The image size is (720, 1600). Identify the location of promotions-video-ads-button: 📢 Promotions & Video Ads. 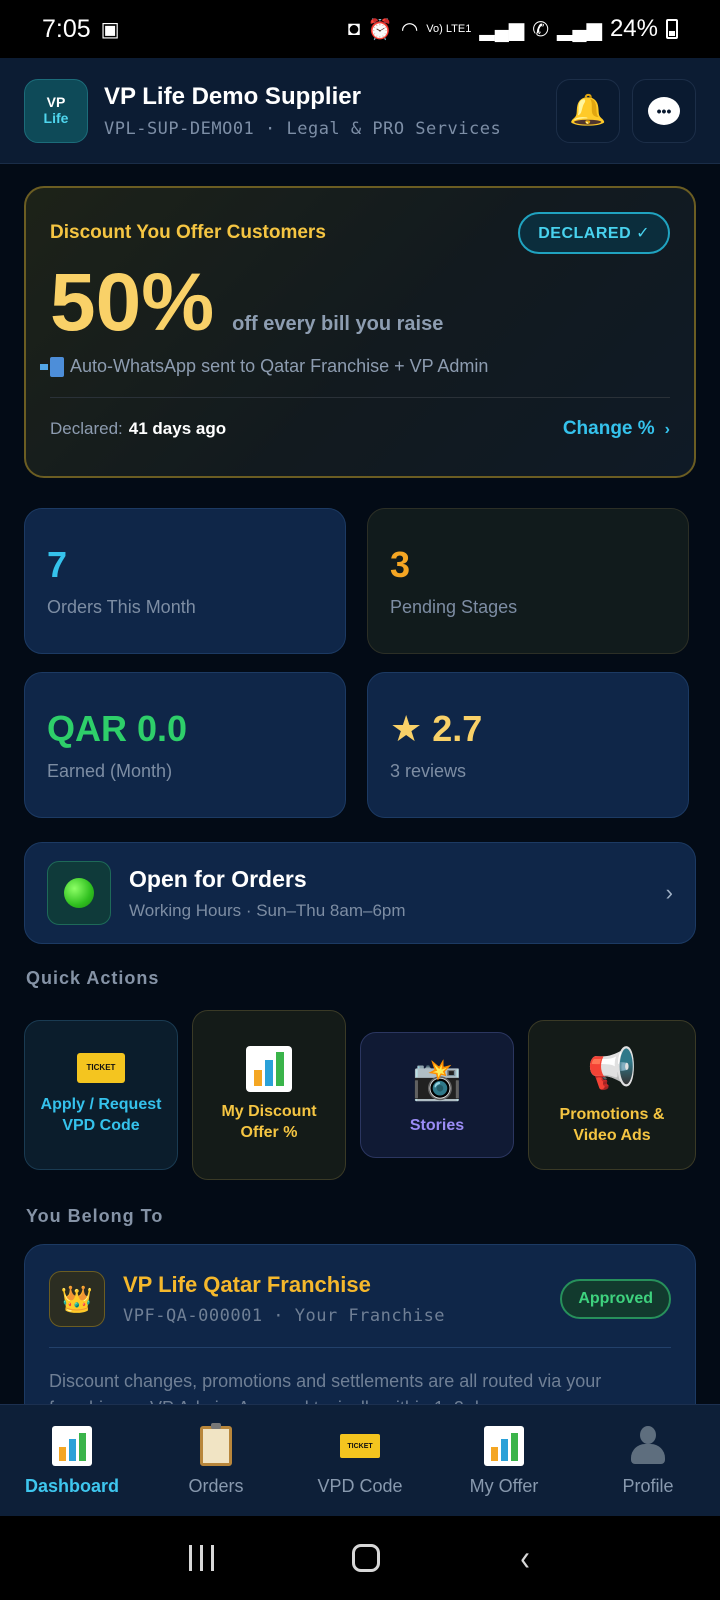
(612, 1095).